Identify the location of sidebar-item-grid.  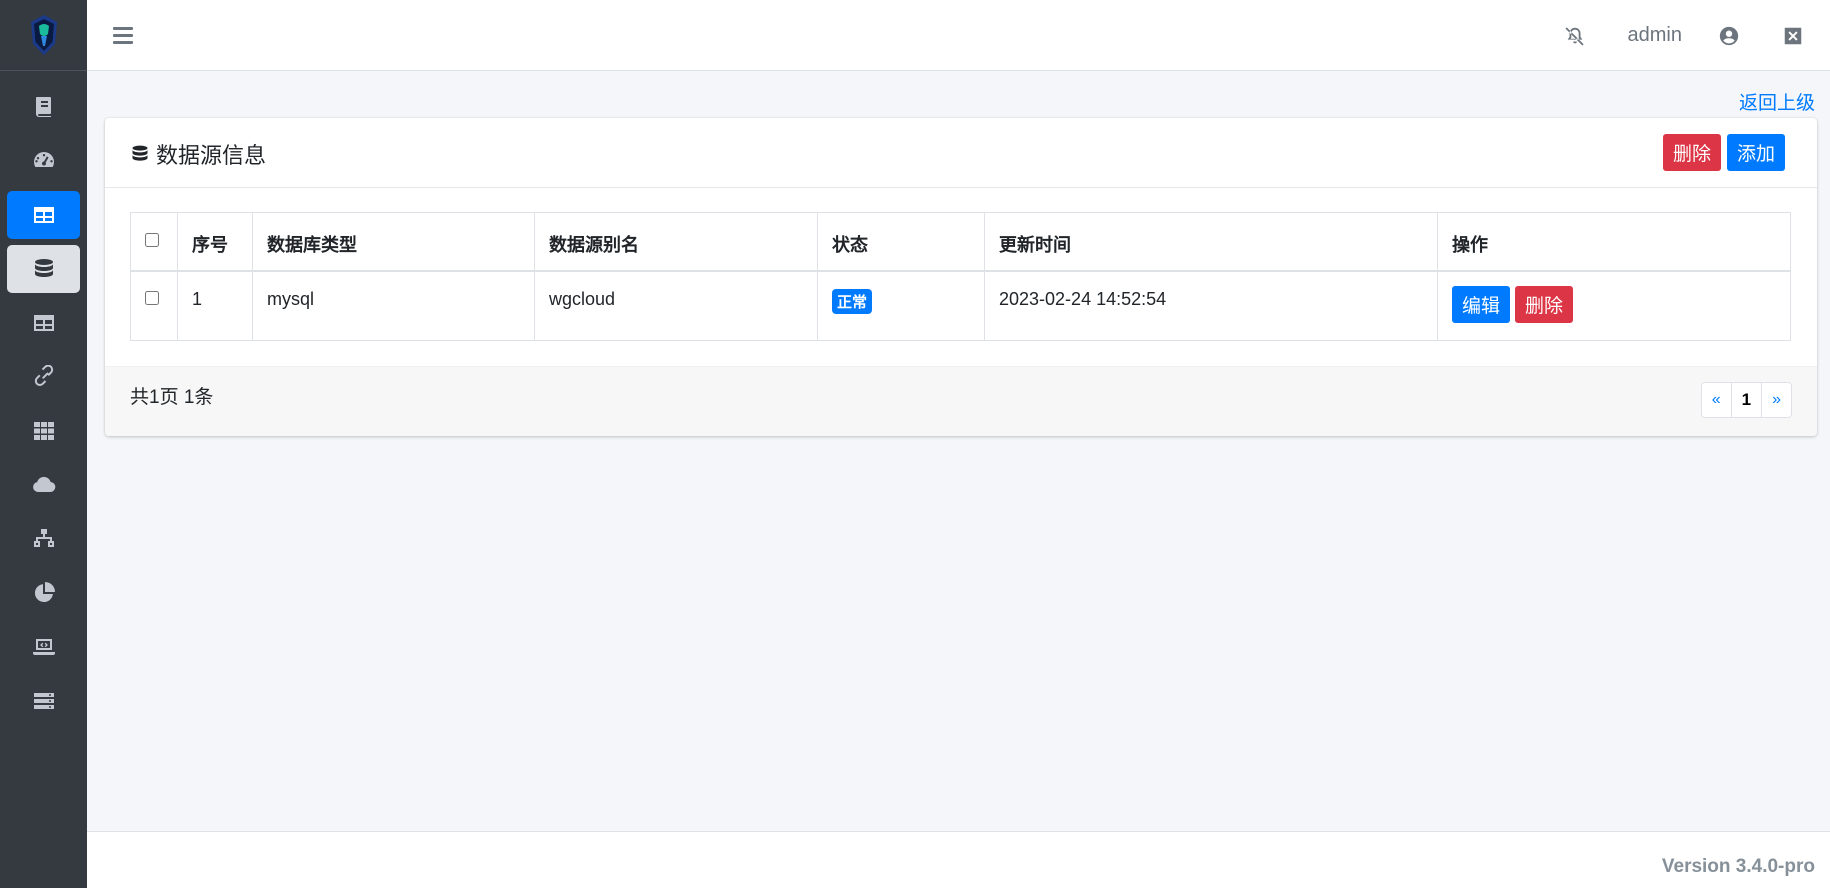
(43, 431).